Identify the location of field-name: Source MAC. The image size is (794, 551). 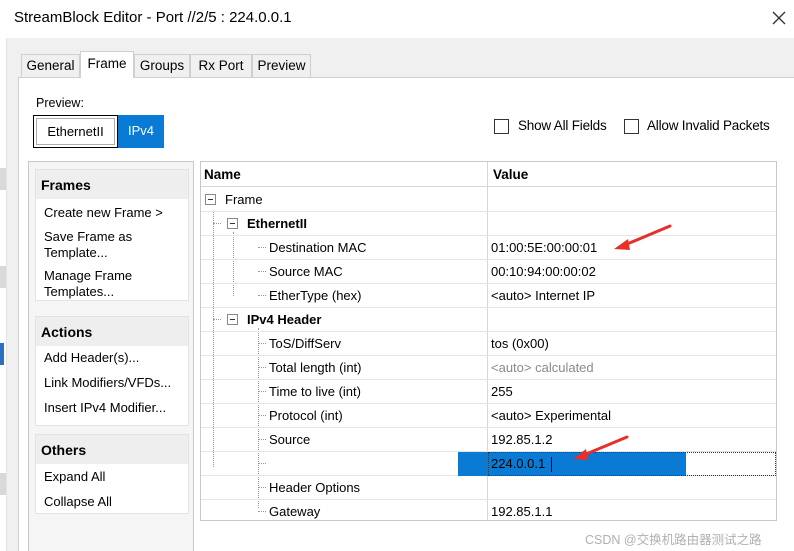
(306, 271).